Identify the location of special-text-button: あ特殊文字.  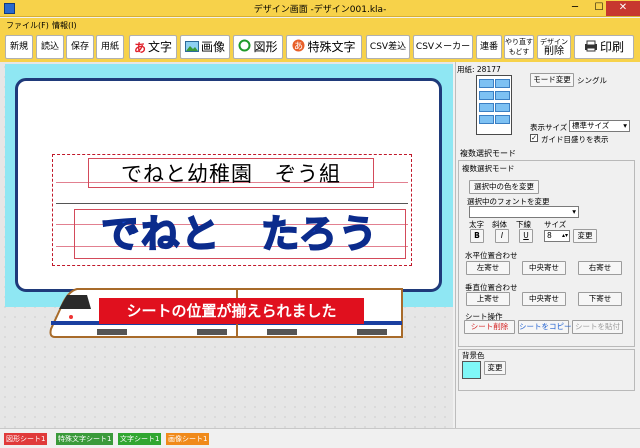
(324, 47).